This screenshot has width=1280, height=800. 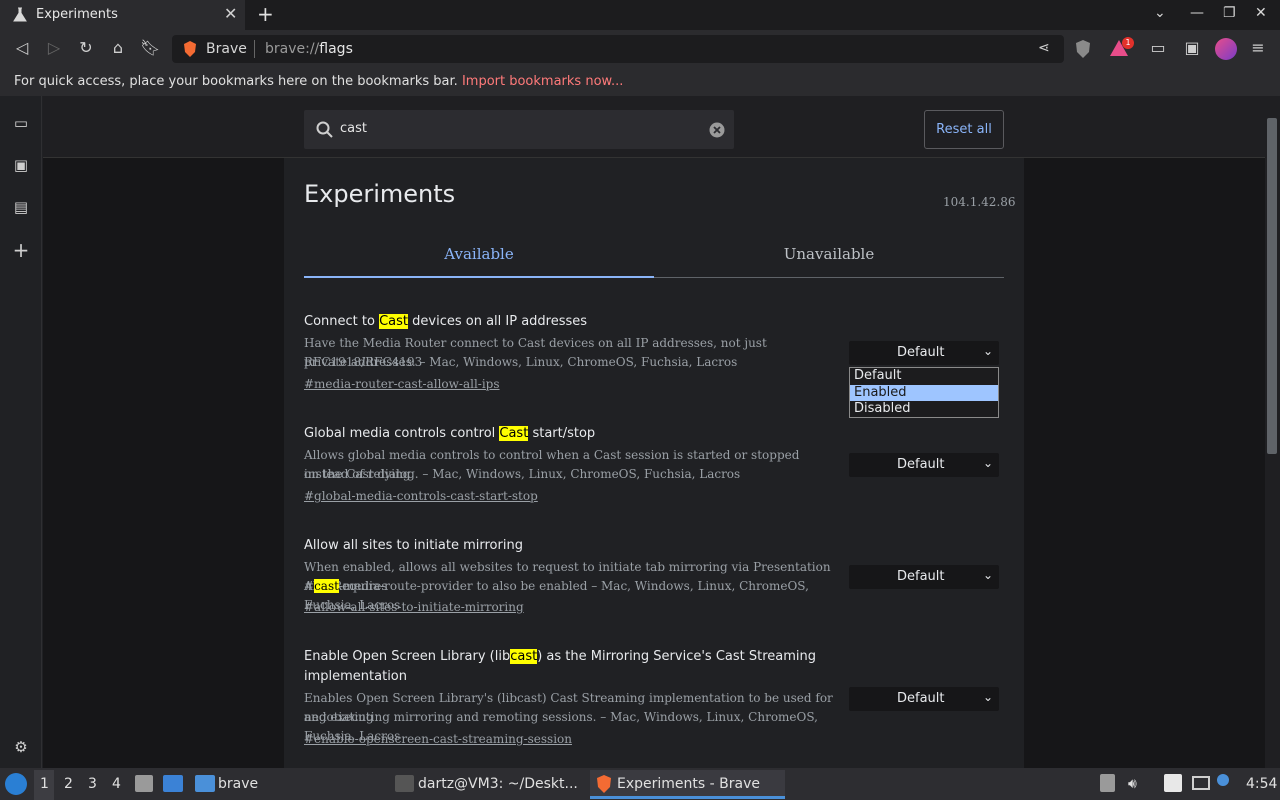 I want to click on tab-unavailable: Unavailable, so click(x=829, y=254).